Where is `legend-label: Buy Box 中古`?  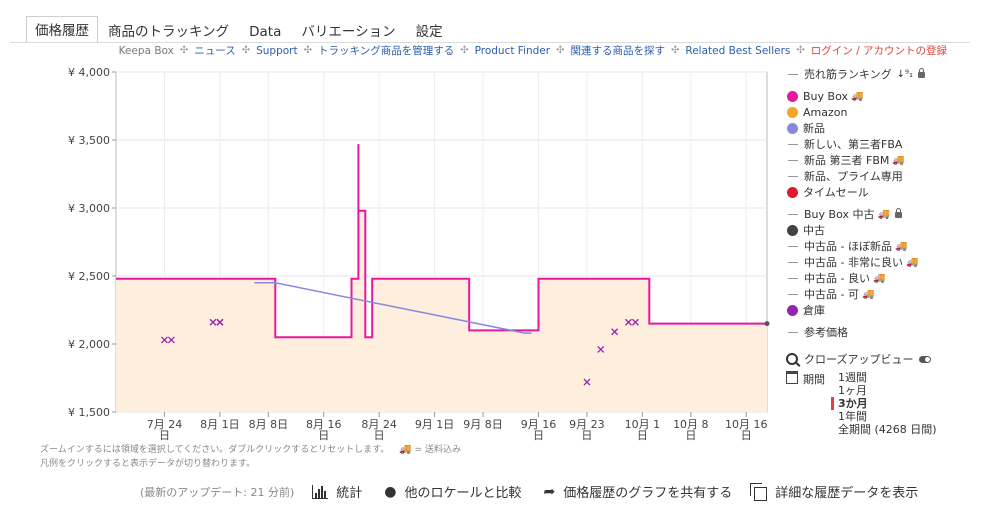
legend-label: Buy Box 中古 is located at coordinates (839, 214).